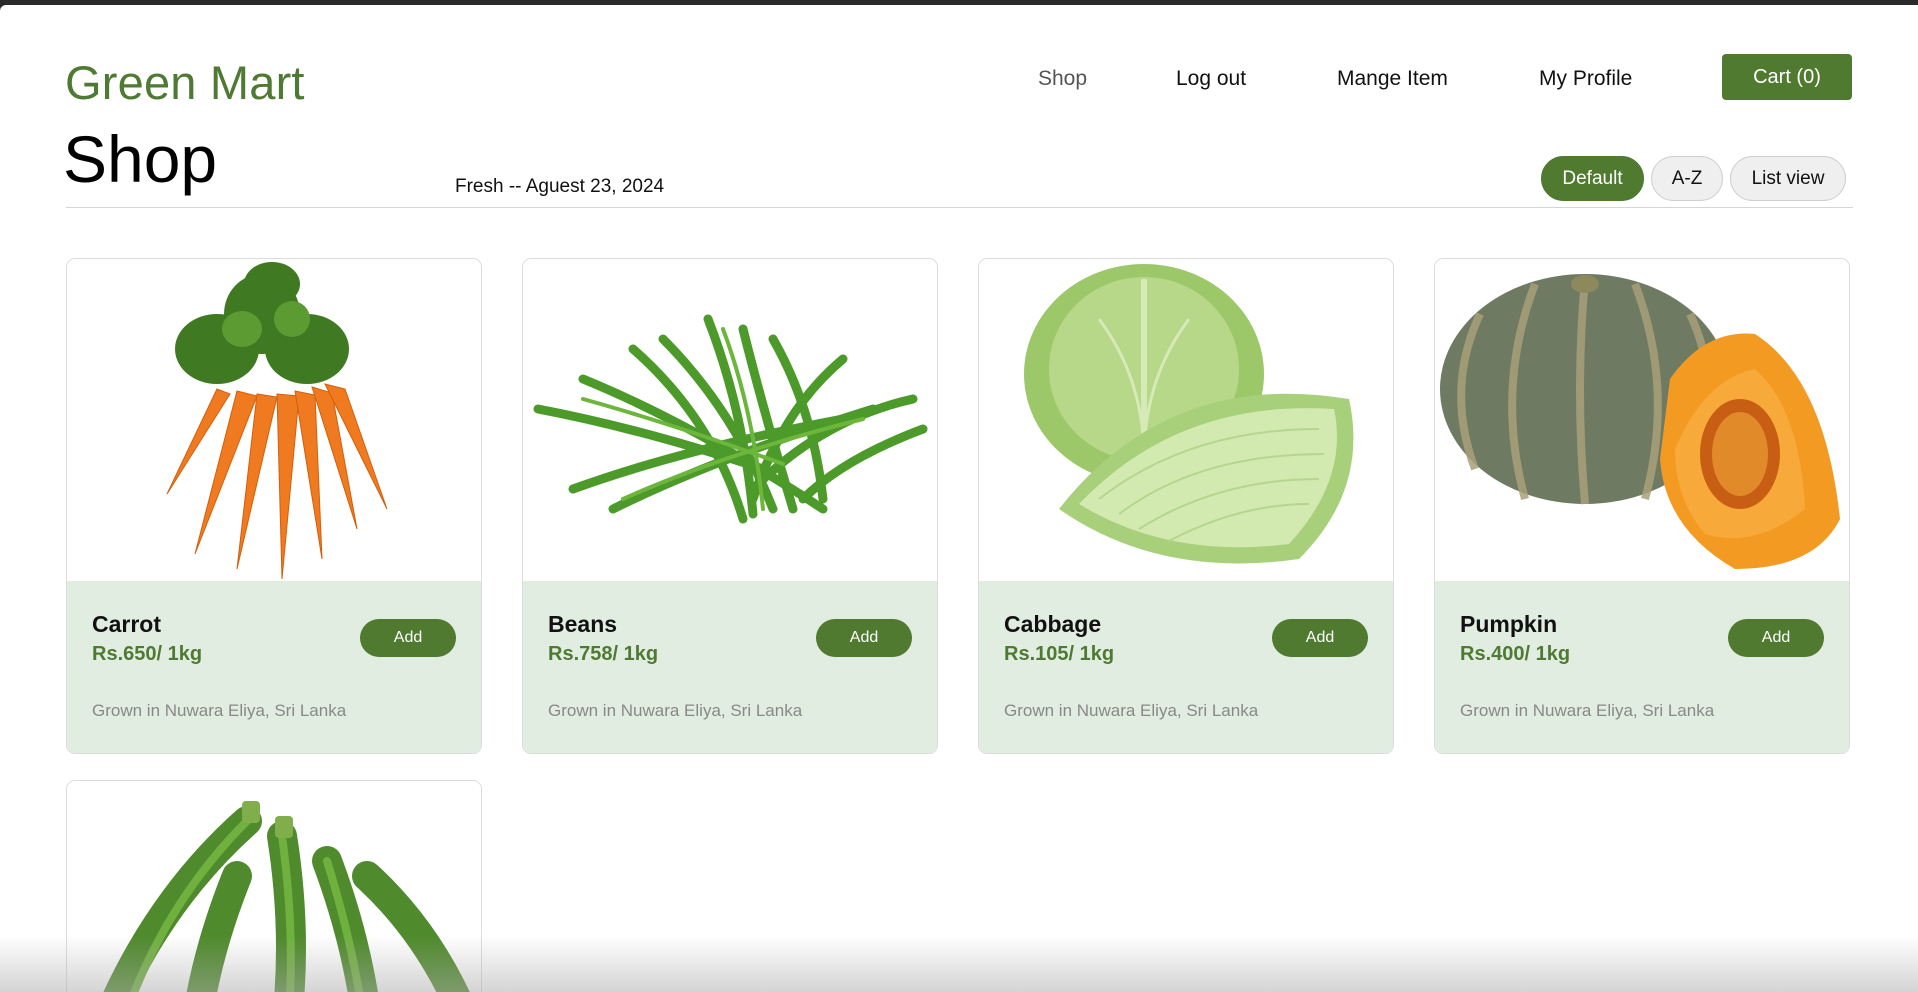 This screenshot has width=1918, height=992. I want to click on product-card, so click(274, 886).